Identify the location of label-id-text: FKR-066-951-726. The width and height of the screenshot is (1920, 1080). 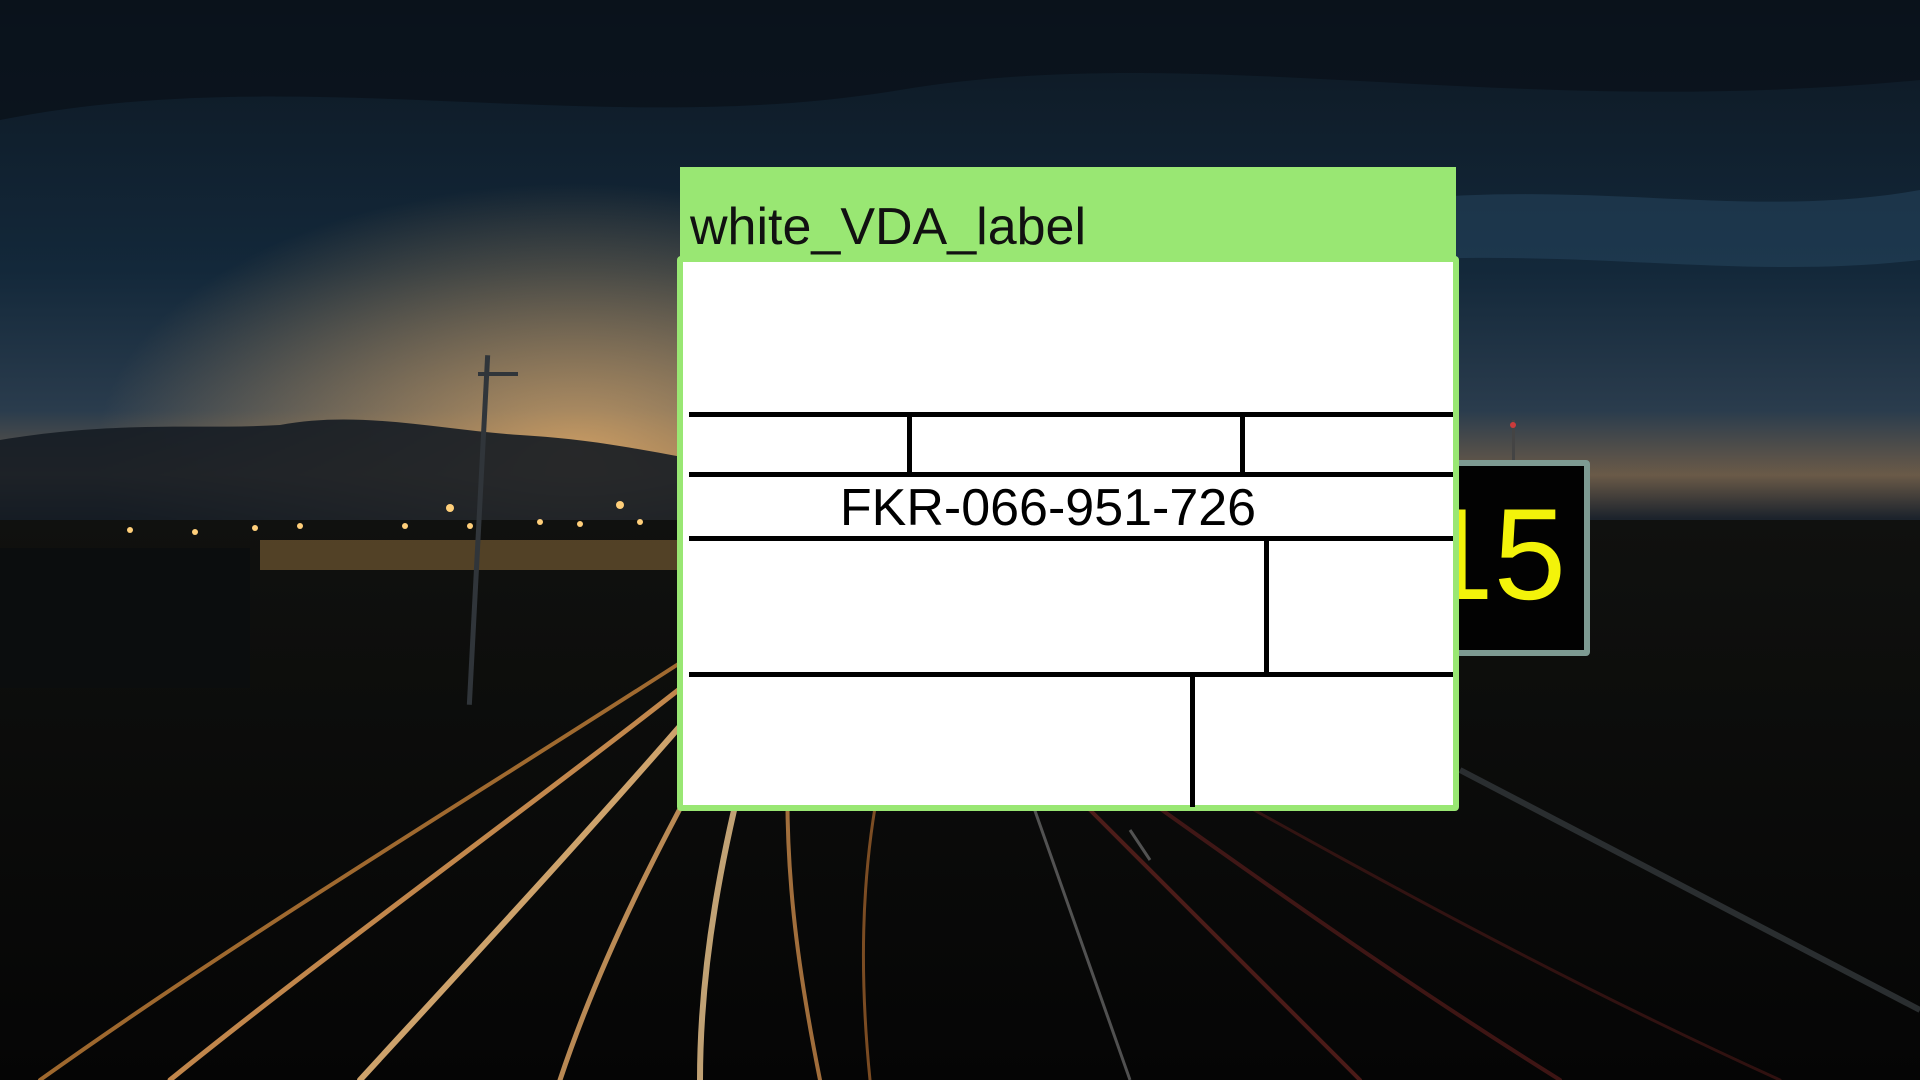
(1048, 508).